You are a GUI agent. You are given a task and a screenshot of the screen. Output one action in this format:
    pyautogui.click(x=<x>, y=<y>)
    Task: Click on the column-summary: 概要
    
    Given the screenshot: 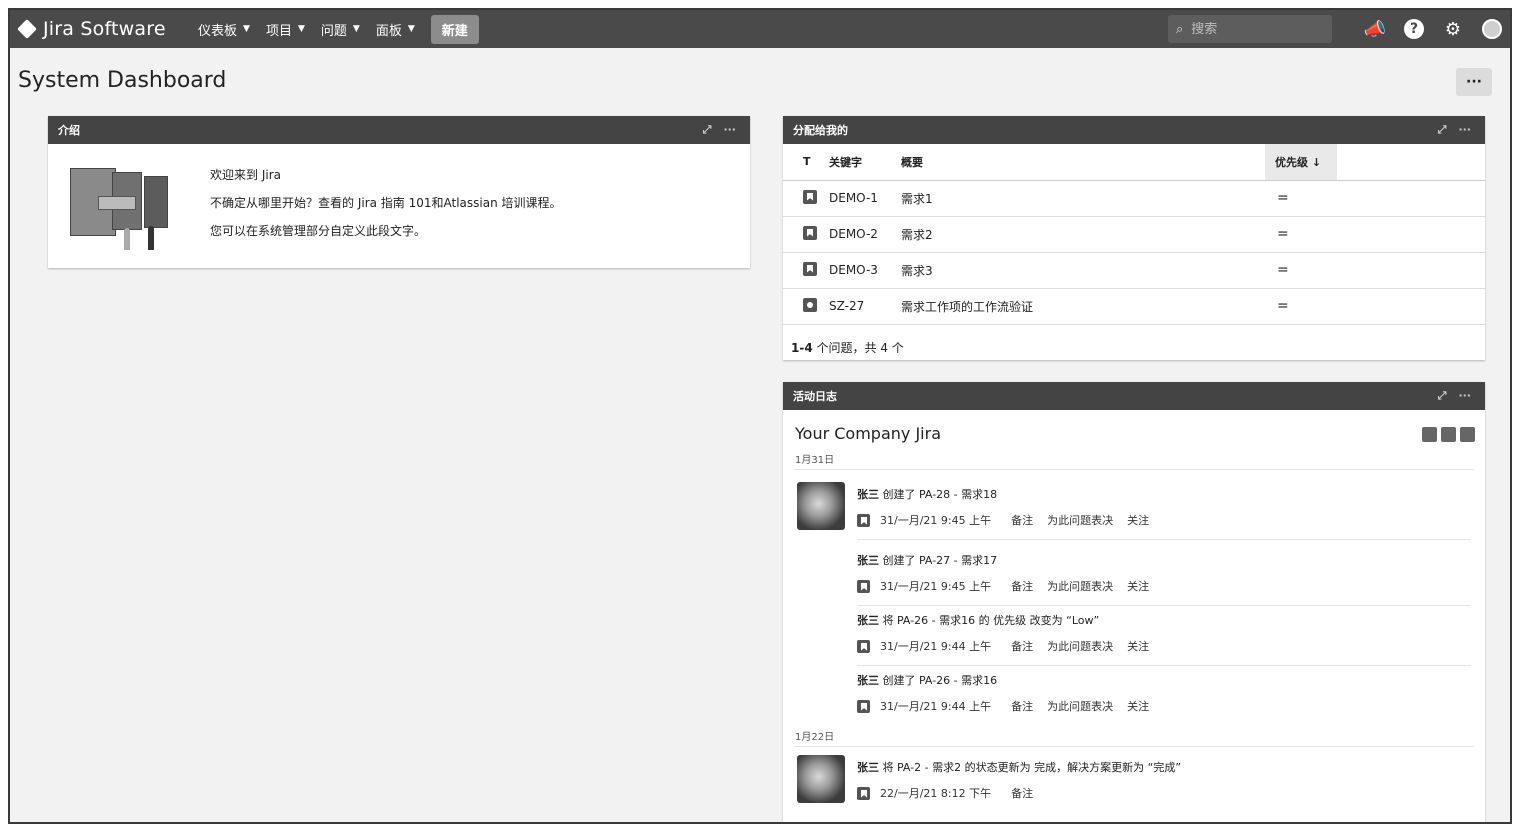 What is the action you would take?
    pyautogui.click(x=1083, y=162)
    